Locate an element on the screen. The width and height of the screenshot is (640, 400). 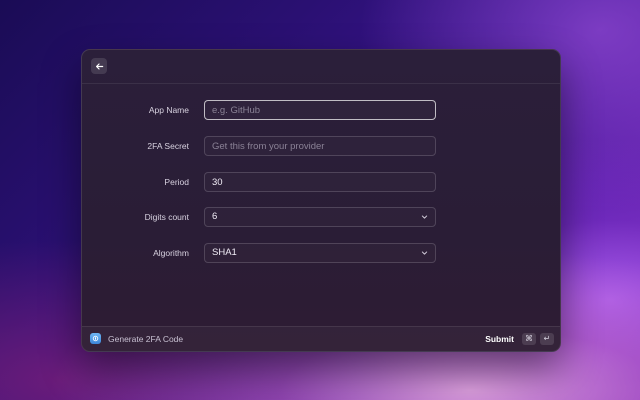
digits-count-label: Digits count is located at coordinates (166, 217).